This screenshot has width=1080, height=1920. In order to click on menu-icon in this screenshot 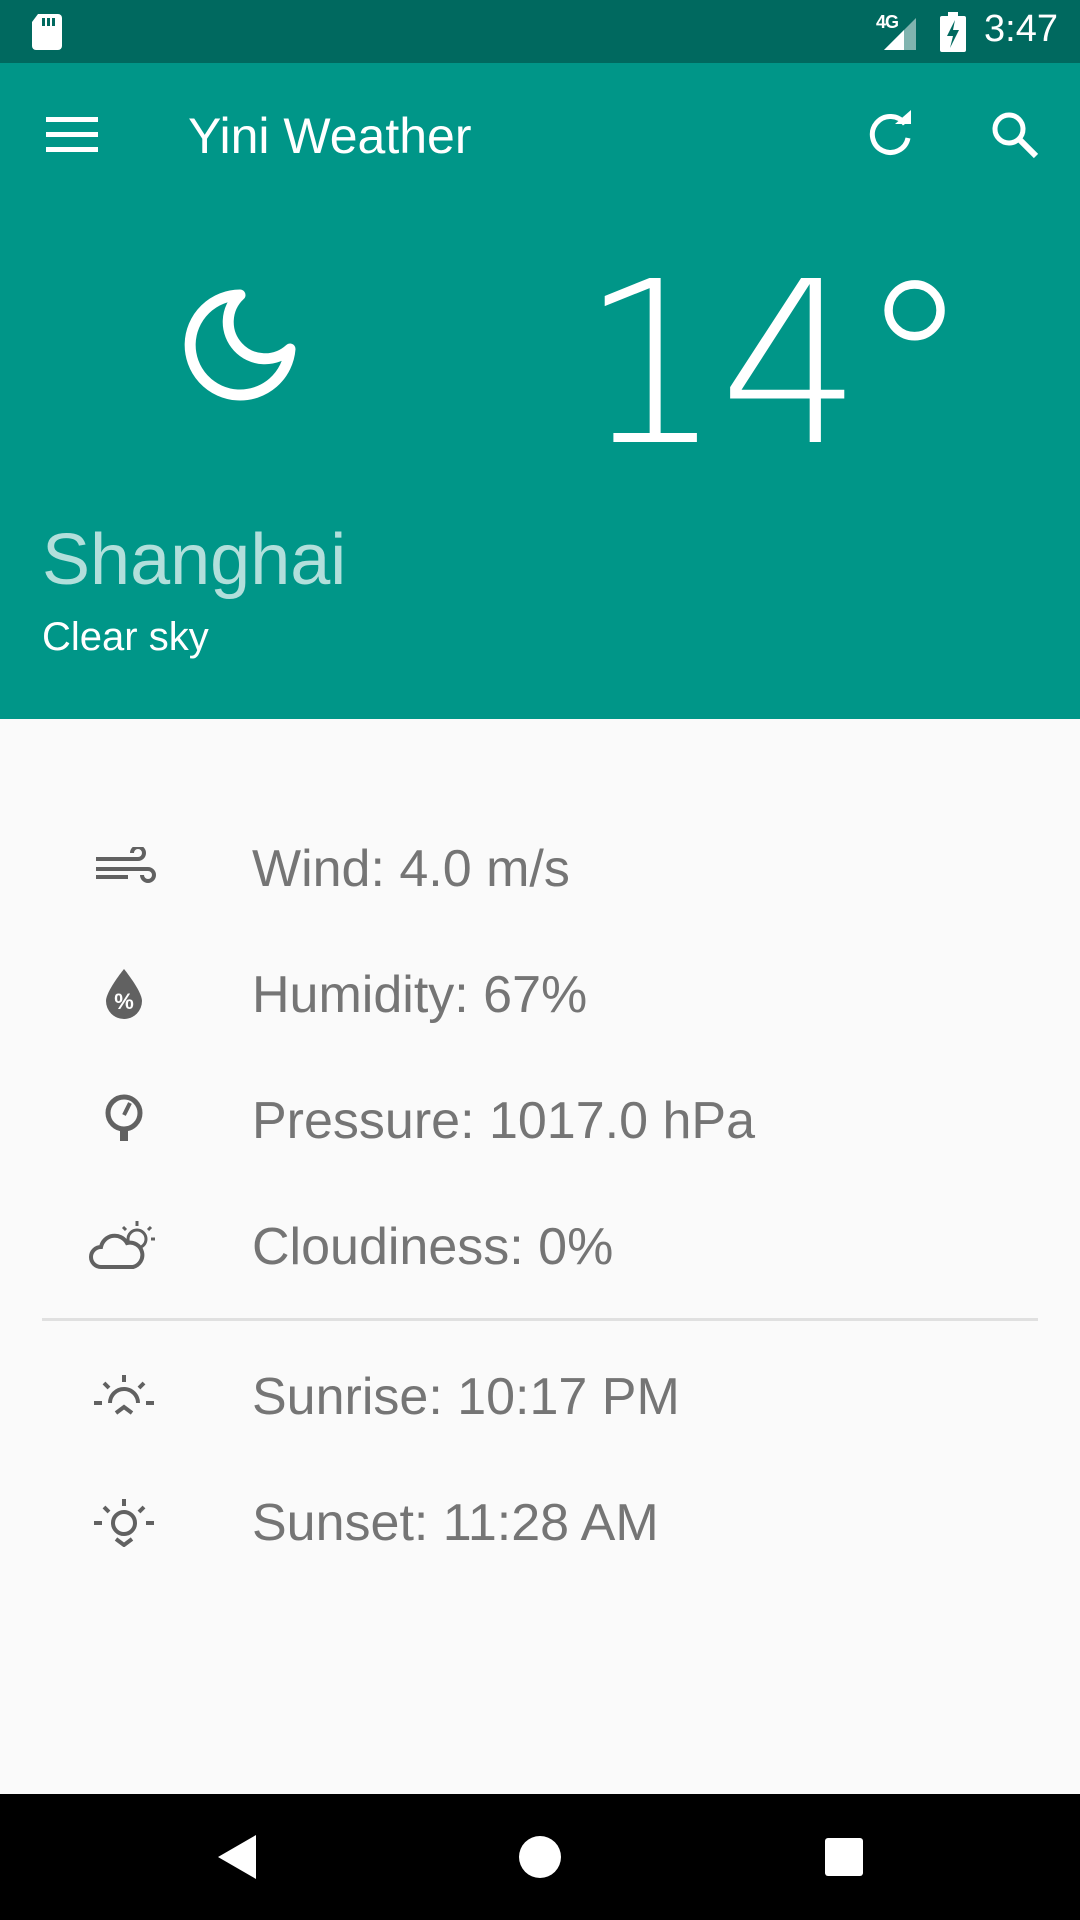, I will do `click(72, 134)`.